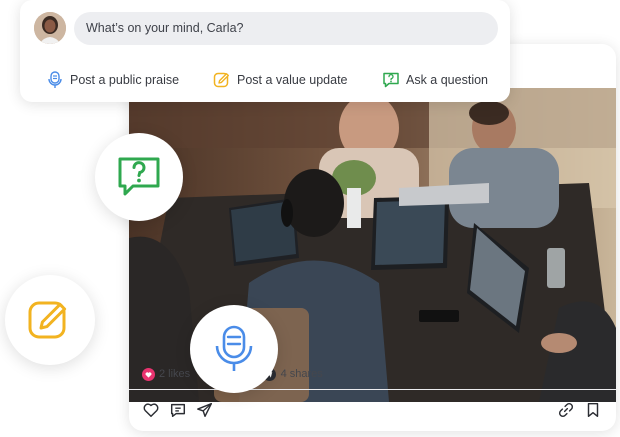 The height and width of the screenshot is (437, 620). I want to click on likes-count: 2 likes, so click(174, 374).